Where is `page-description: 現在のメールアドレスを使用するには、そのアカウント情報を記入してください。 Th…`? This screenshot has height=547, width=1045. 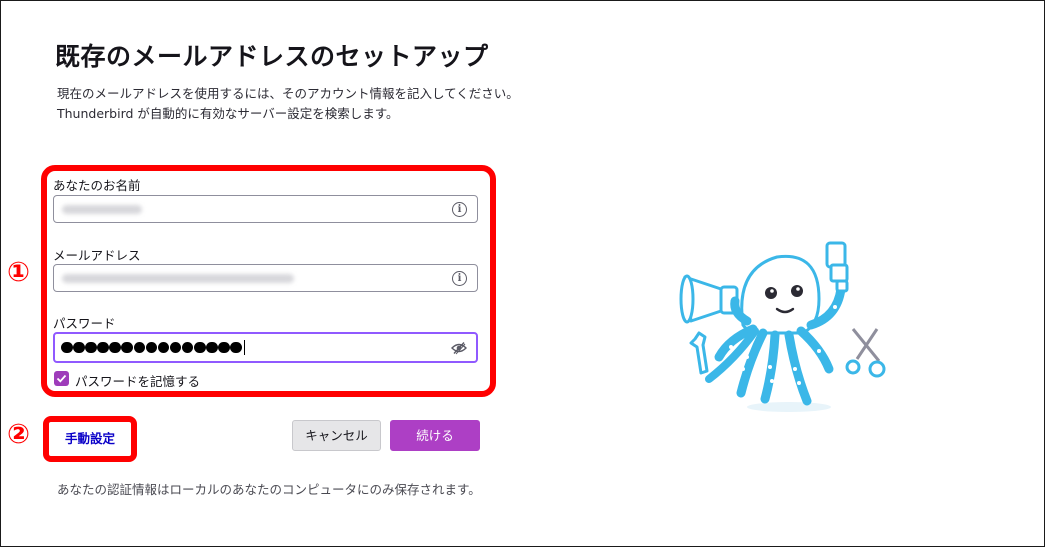
page-description: 現在のメールアドレスを使用するには、そのアカウント情報を記入してください。 Th… is located at coordinates (288, 104).